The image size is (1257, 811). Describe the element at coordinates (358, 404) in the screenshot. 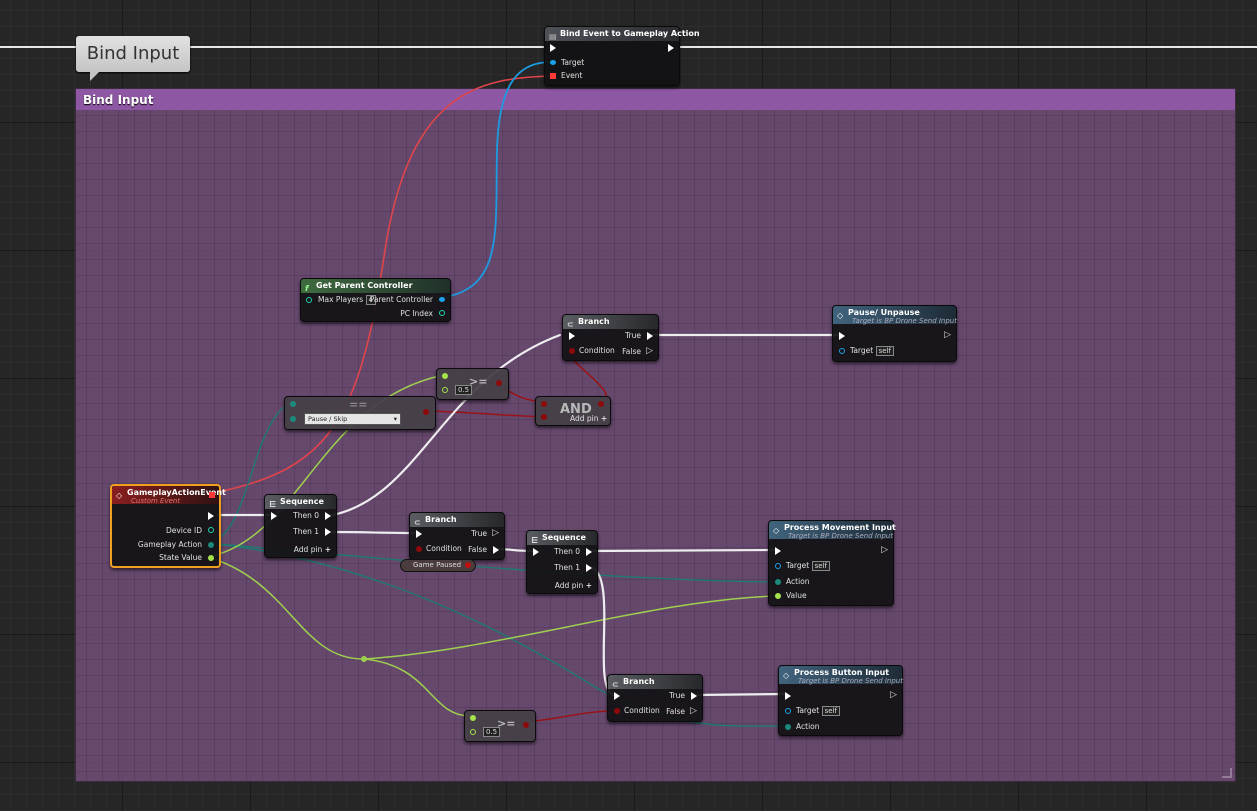

I see `equal-symbol: ==` at that location.